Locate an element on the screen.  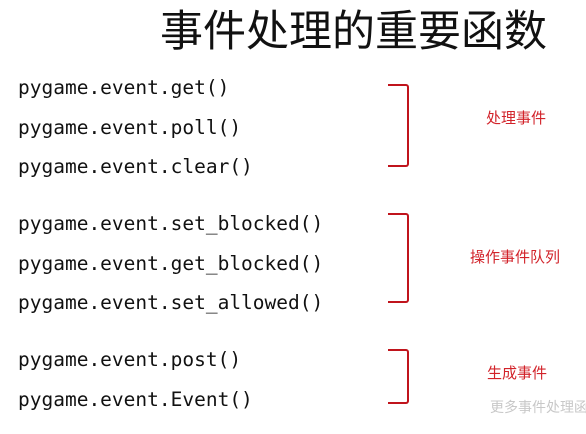
group-label: 处理事件 is located at coordinates (516, 118).